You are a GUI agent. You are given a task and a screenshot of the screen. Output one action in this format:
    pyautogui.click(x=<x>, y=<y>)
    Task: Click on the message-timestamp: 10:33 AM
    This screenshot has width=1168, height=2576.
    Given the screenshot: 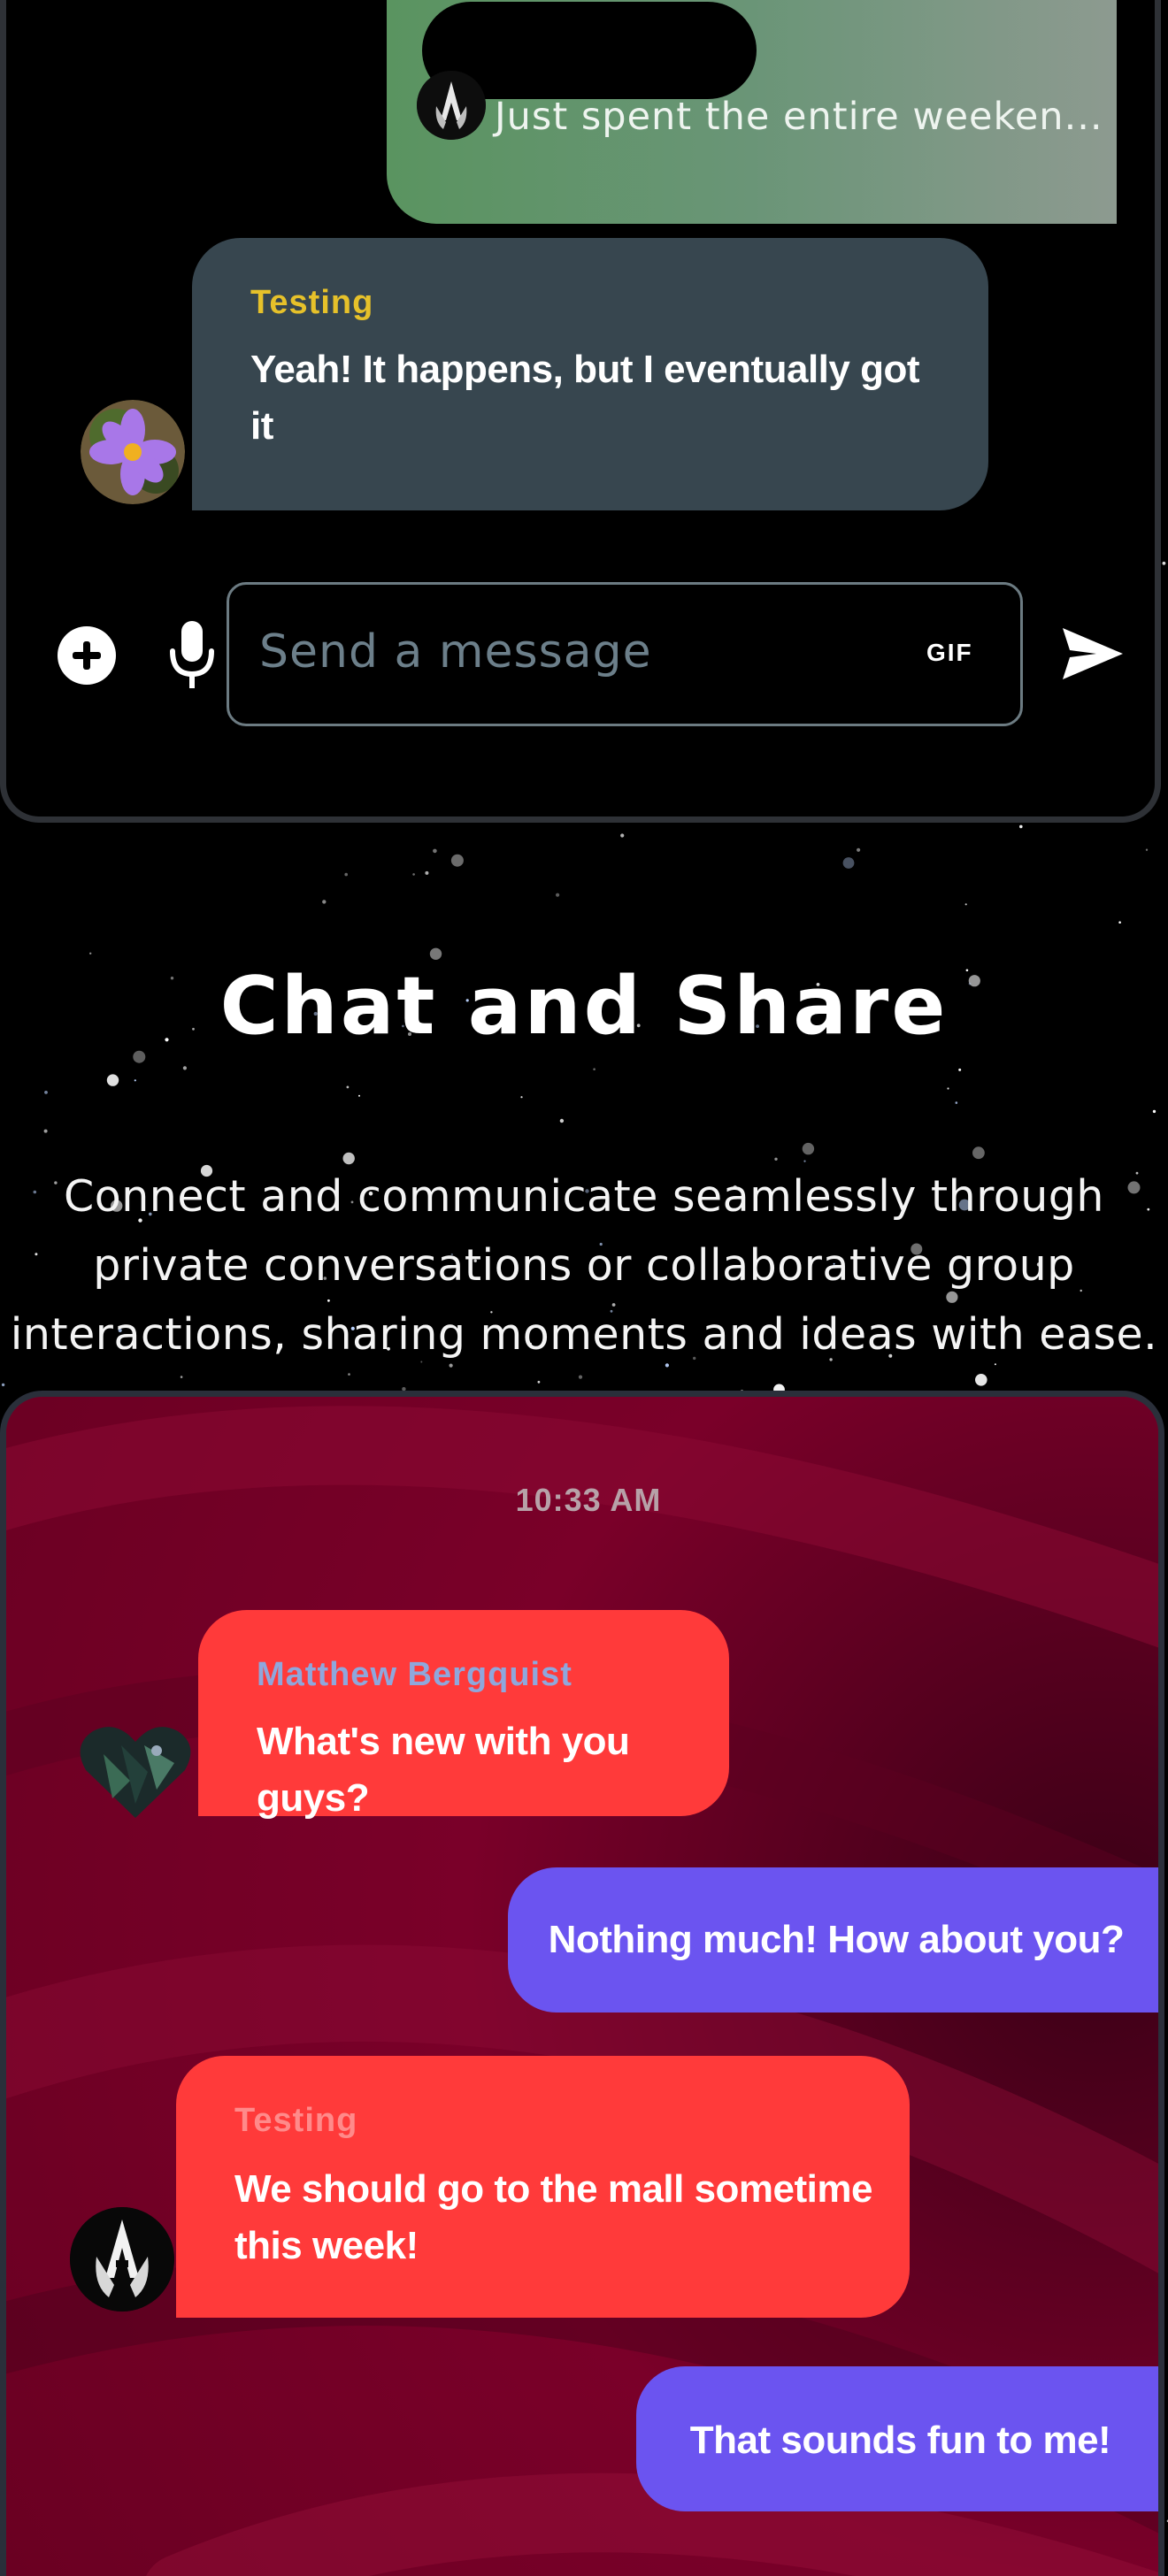 What is the action you would take?
    pyautogui.click(x=588, y=1500)
    